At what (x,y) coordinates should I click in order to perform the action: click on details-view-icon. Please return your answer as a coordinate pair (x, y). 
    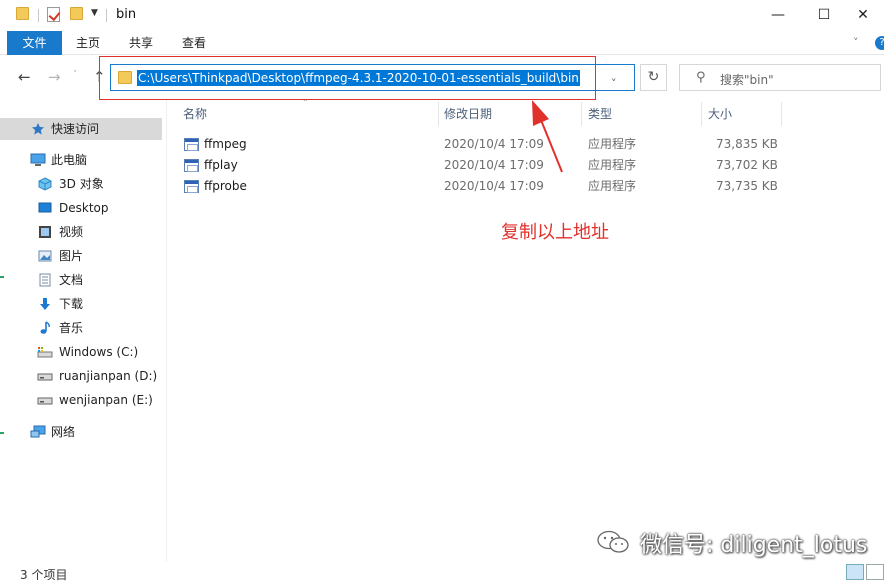
    Looking at the image, I should click on (855, 572).